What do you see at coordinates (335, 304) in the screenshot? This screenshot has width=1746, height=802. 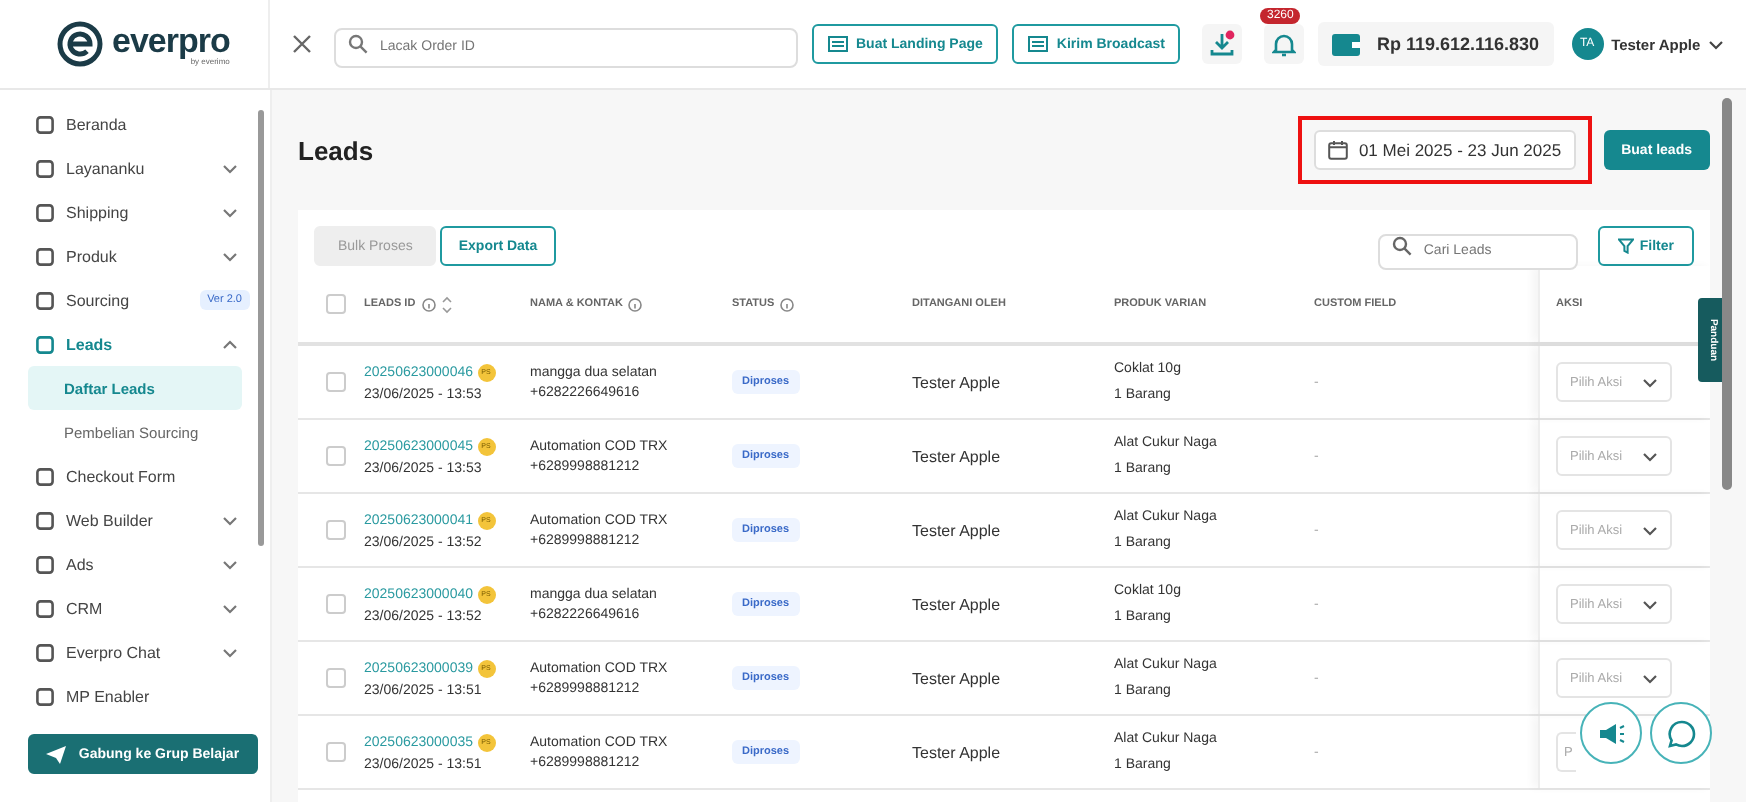 I see `select-all-checkbox` at bounding box center [335, 304].